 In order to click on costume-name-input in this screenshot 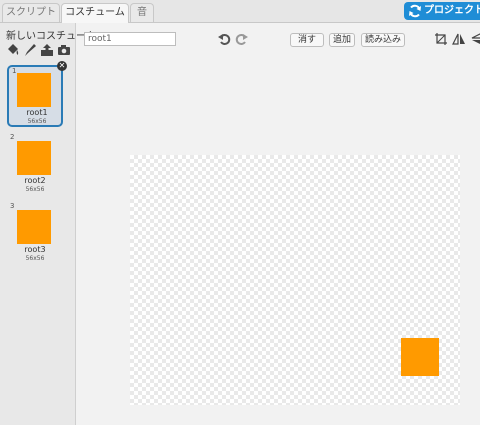, I will do `click(130, 39)`.